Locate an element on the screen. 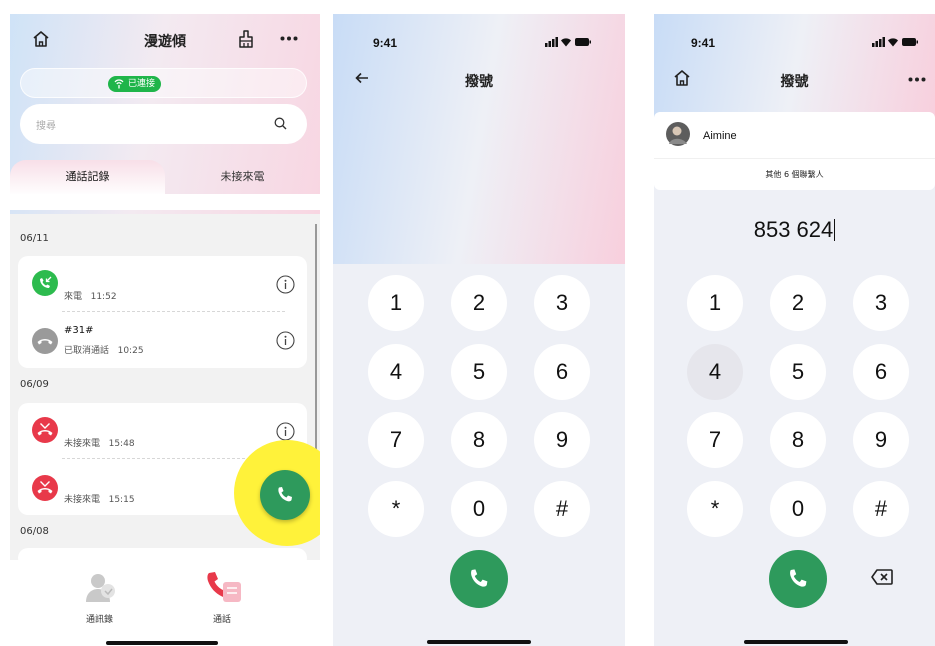  call-name: #31# is located at coordinates (79, 330).